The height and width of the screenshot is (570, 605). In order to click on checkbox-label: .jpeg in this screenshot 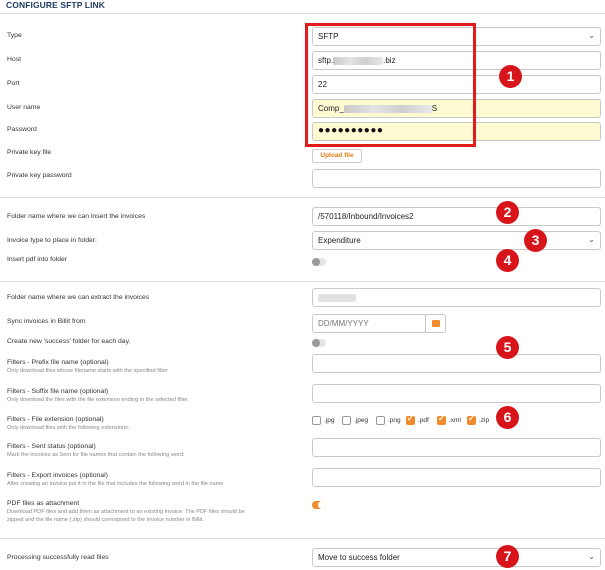, I will do `click(361, 420)`.